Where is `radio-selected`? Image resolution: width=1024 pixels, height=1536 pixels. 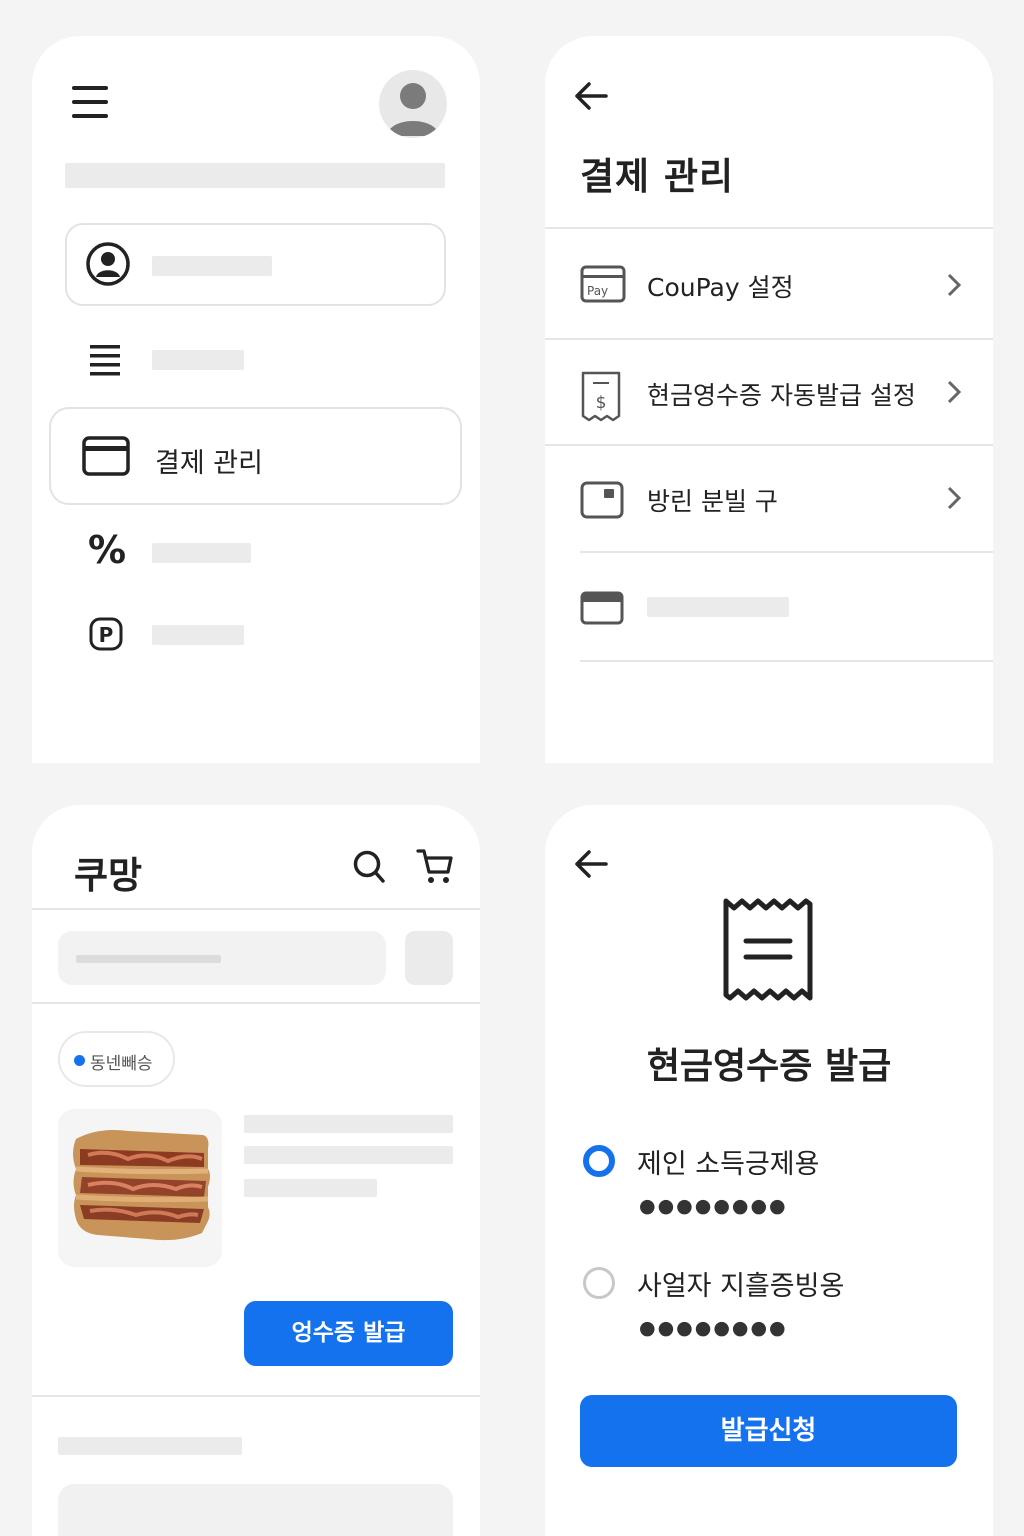 radio-selected is located at coordinates (599, 1161).